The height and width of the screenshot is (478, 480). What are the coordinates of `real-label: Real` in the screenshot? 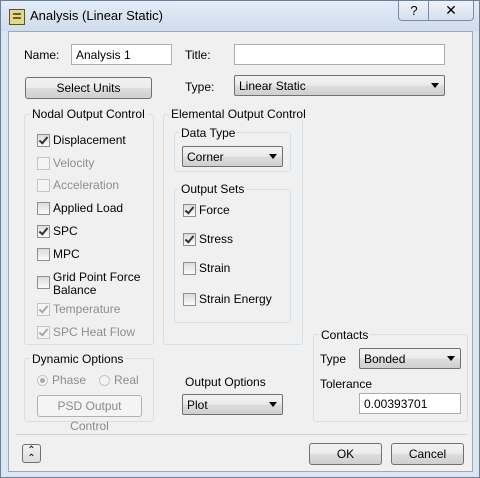 It's located at (126, 380).